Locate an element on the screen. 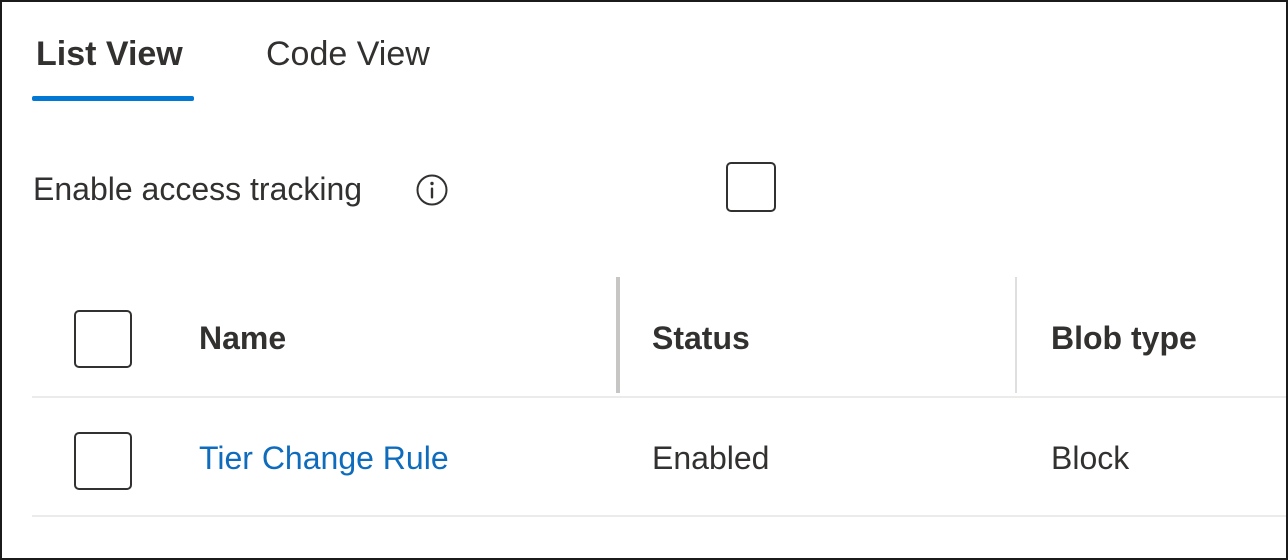  rule-blob-type: Block is located at coordinates (1090, 458).